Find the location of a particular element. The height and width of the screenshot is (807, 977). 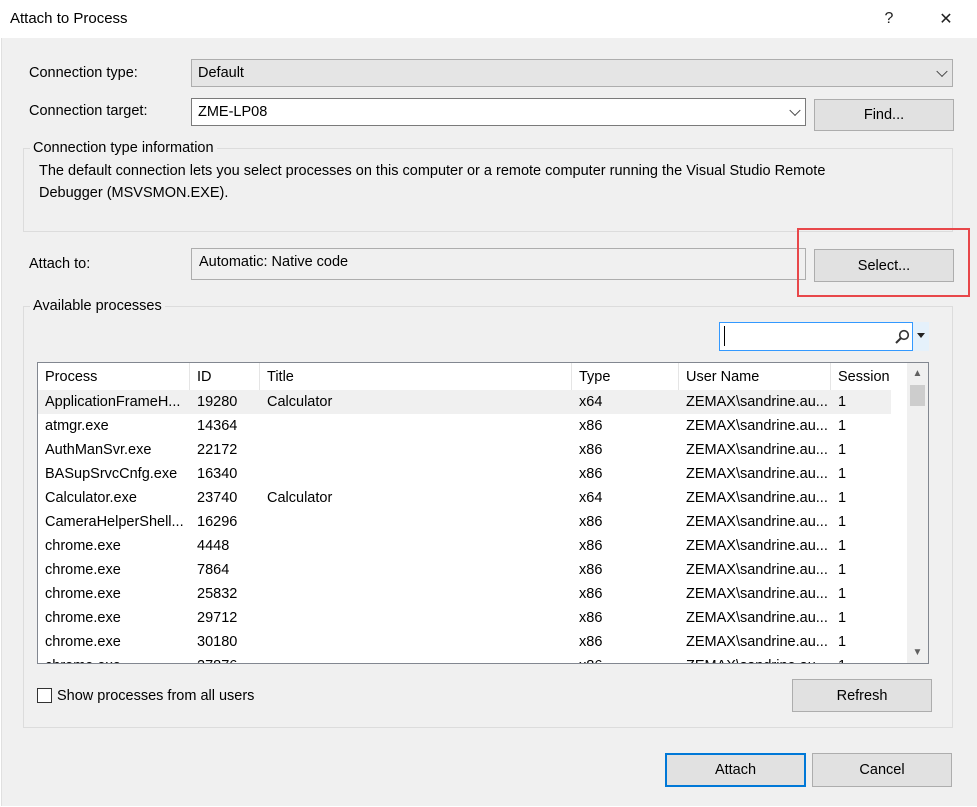

vertical-scrollbar: ▲ ▼ is located at coordinates (917, 513).